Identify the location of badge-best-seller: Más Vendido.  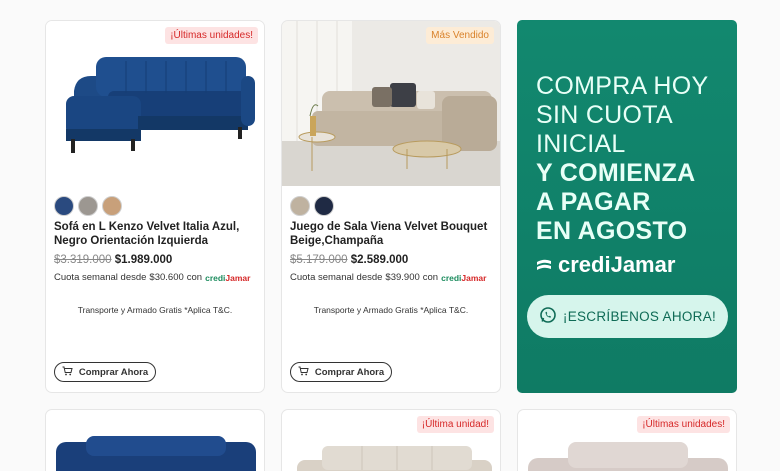
(460, 35).